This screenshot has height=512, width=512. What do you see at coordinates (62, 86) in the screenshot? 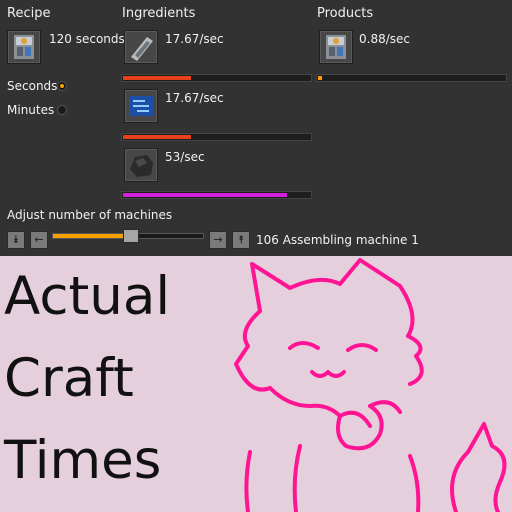
I see `seconds-radio` at bounding box center [62, 86].